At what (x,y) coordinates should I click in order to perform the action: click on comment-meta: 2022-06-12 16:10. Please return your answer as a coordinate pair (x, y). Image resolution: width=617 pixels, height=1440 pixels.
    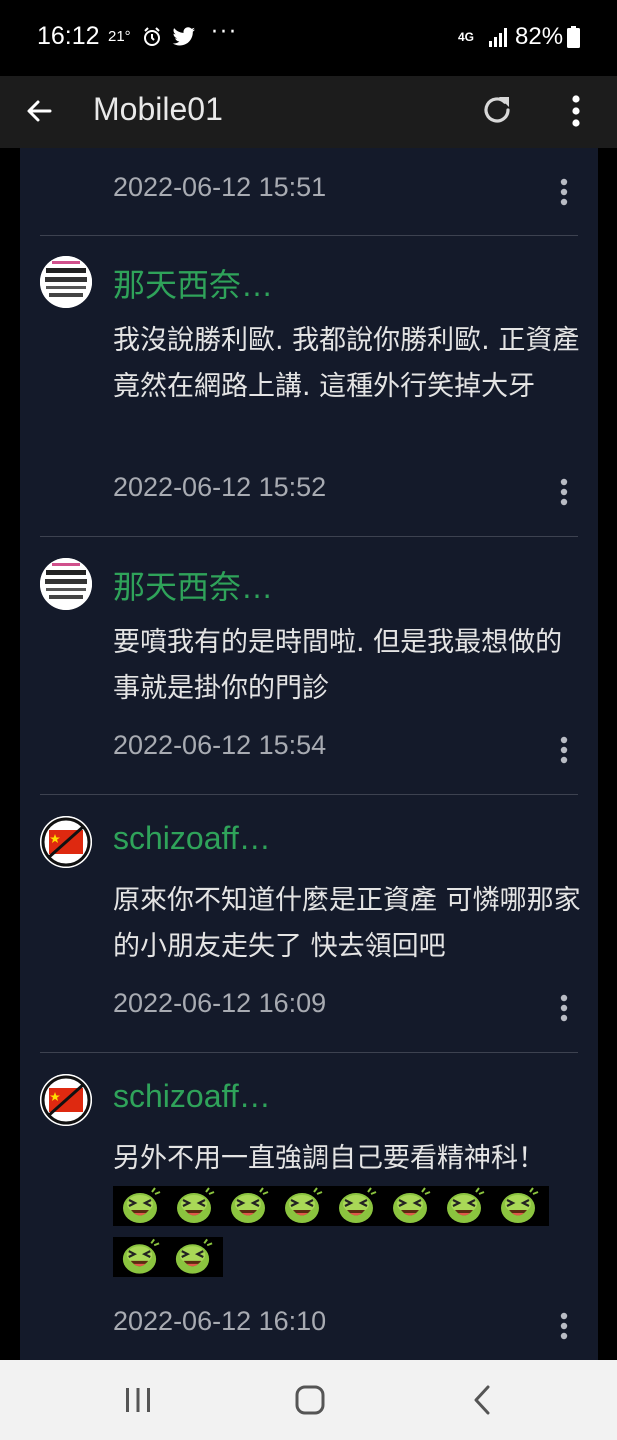
    Looking at the image, I should click on (309, 1326).